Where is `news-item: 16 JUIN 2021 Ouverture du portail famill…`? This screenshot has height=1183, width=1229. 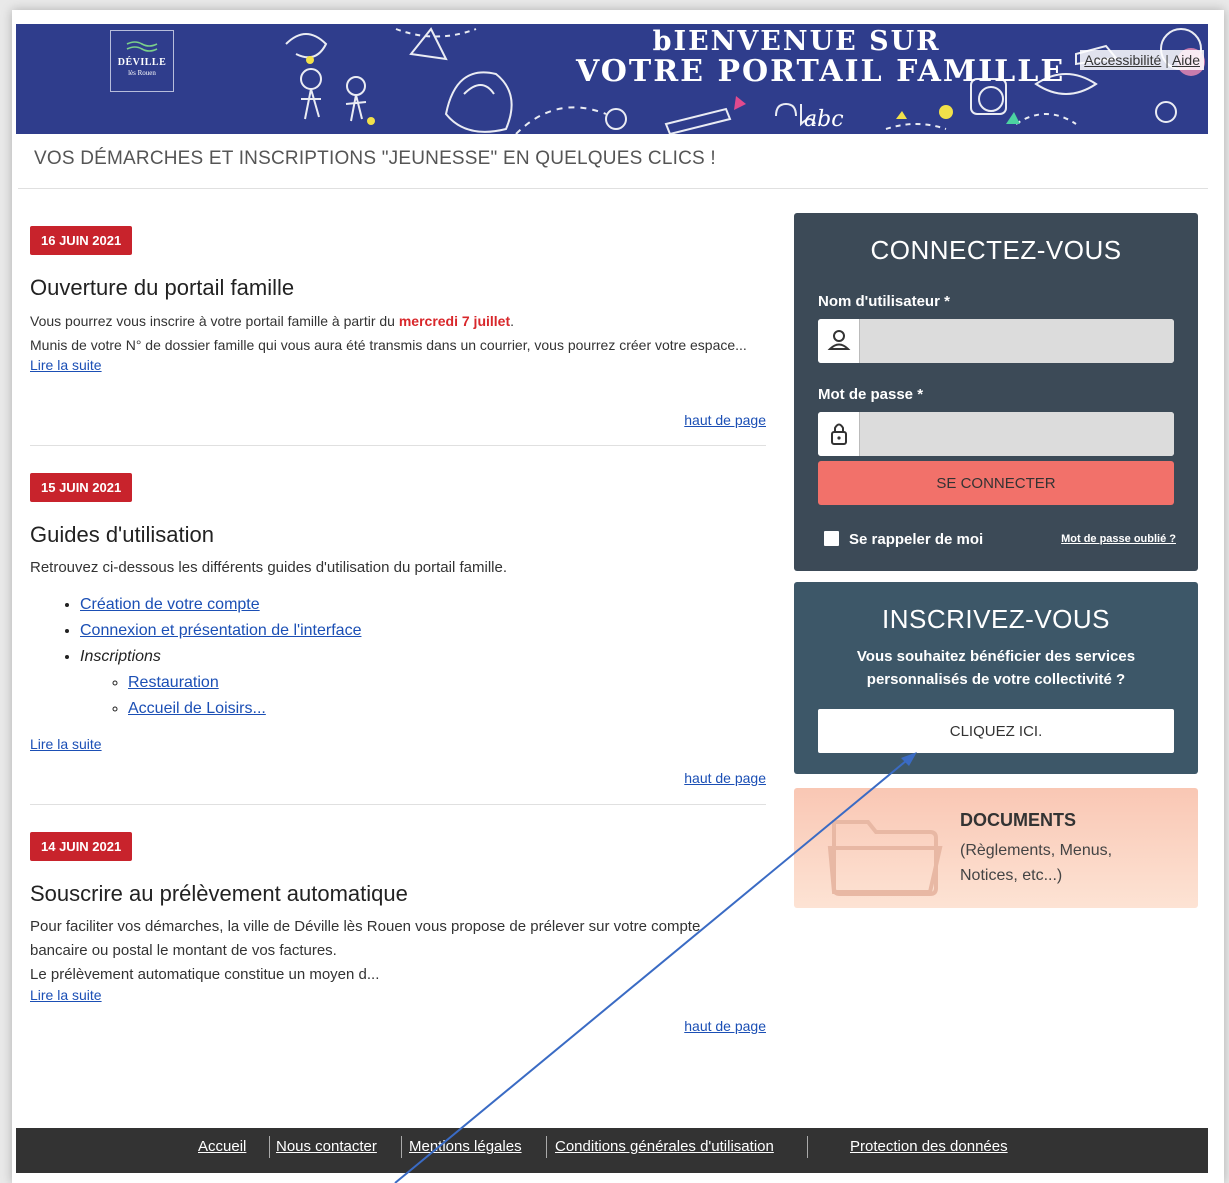
news-item: 16 JUIN 2021 Ouverture du portail famill… is located at coordinates (398, 331).